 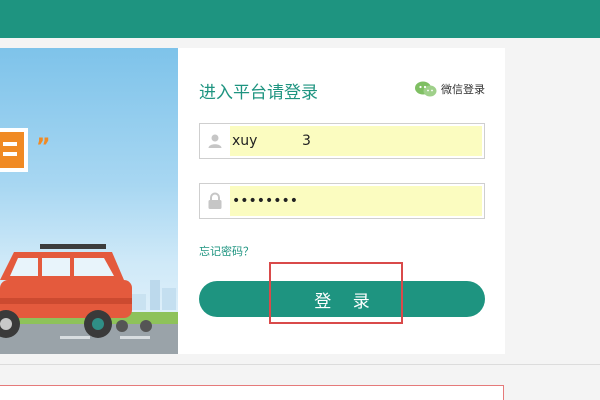 I want to click on top-header-bar, so click(x=300, y=19).